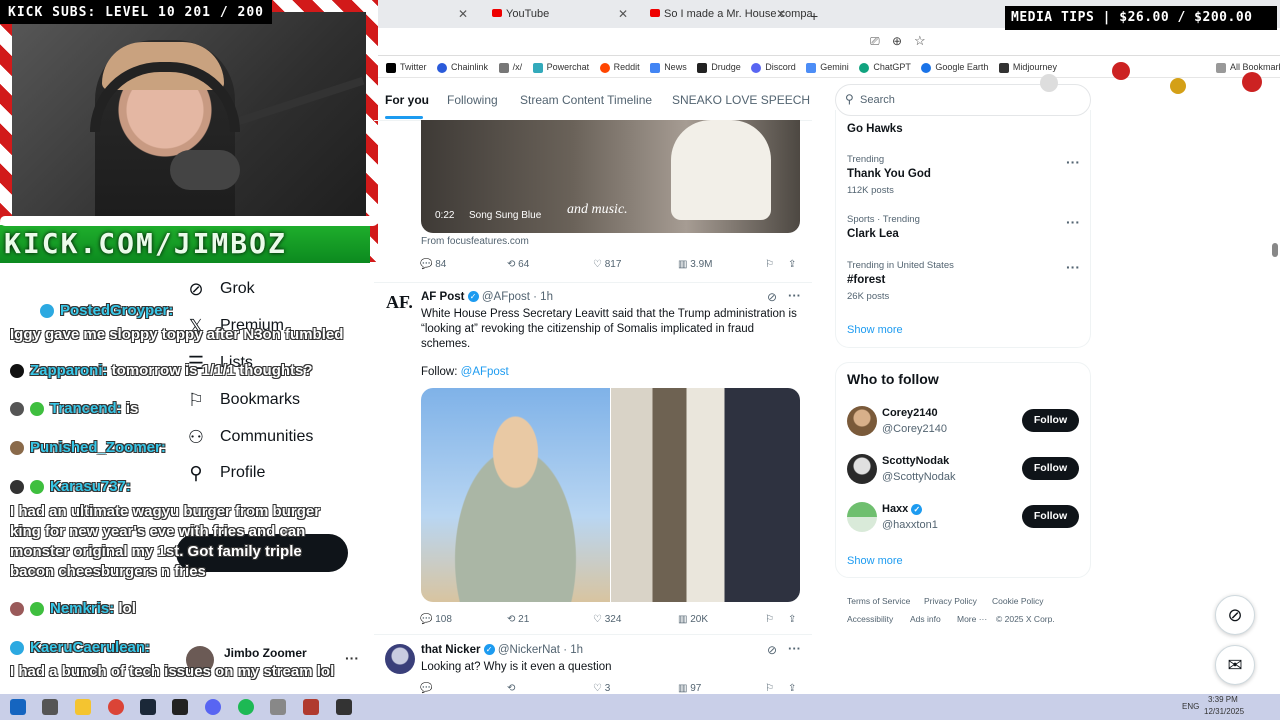 The height and width of the screenshot is (720, 1280). What do you see at coordinates (915, 461) in the screenshot?
I see `suggestion-name: ScottyNodak` at bounding box center [915, 461].